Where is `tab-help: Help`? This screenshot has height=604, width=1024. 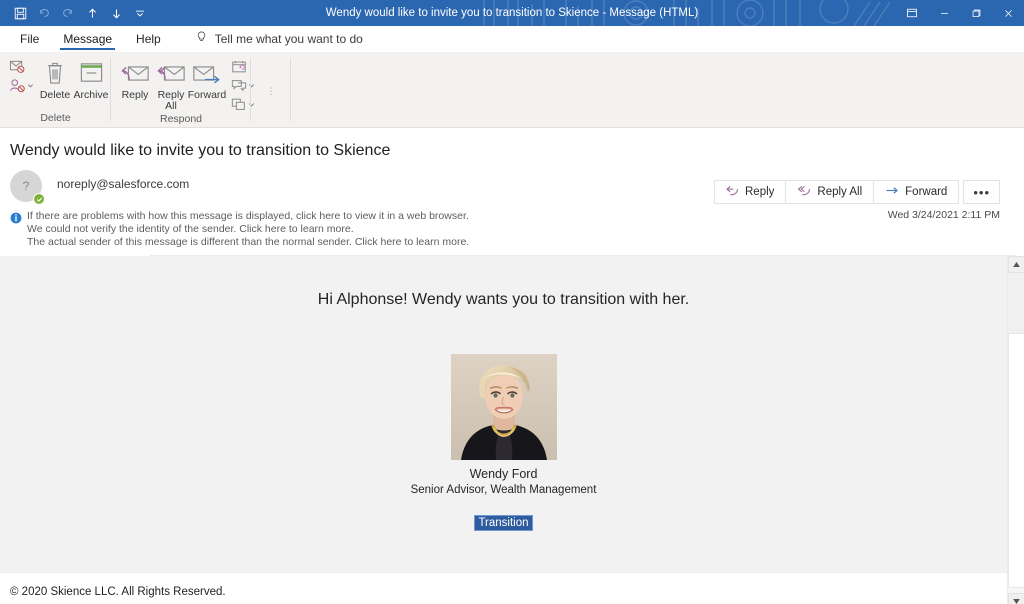 tab-help: Help is located at coordinates (148, 39).